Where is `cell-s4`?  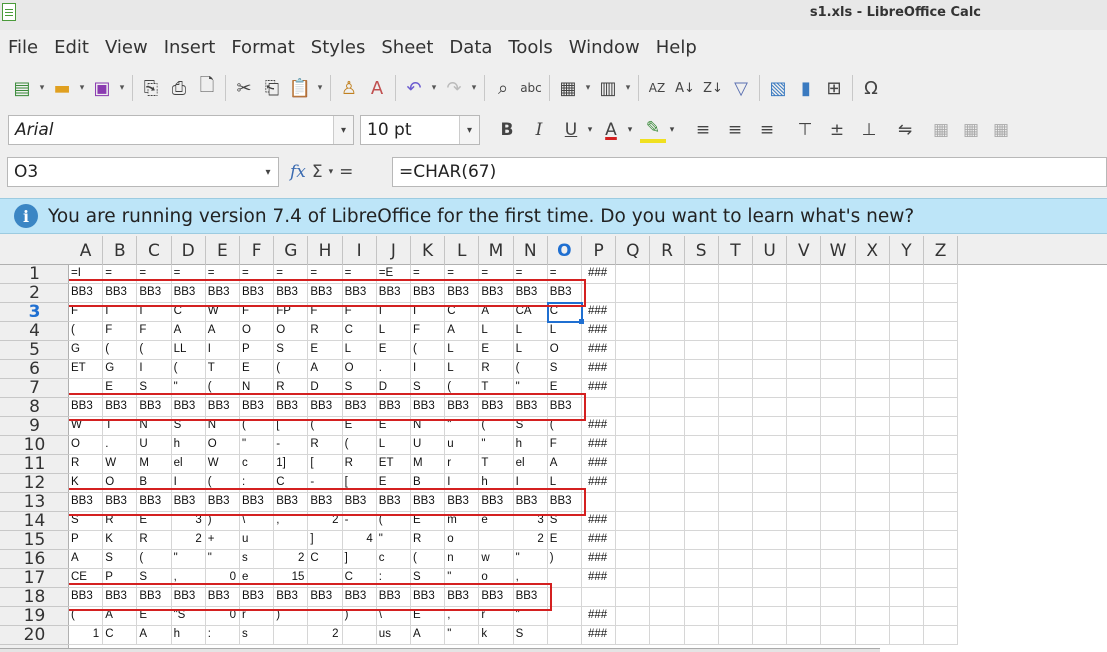
cell-s4 is located at coordinates (701, 331).